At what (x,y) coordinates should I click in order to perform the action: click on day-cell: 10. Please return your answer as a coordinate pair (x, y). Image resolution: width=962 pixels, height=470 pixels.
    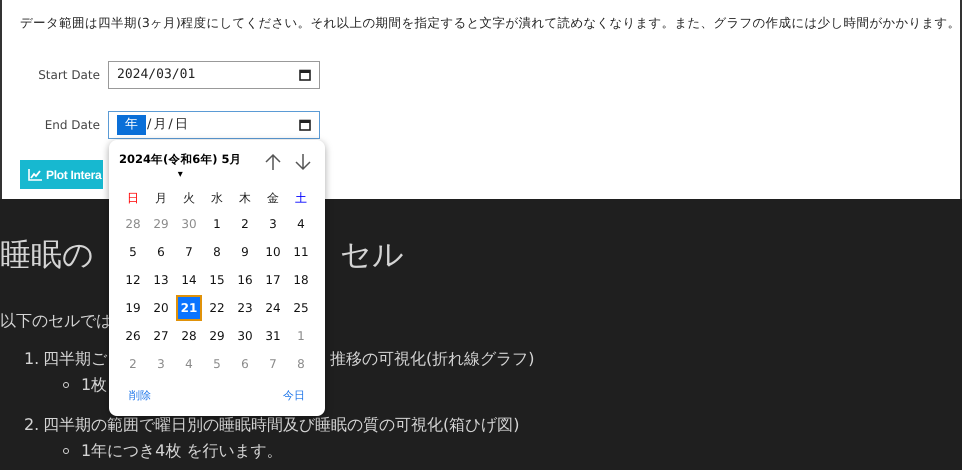
    Looking at the image, I should click on (273, 252).